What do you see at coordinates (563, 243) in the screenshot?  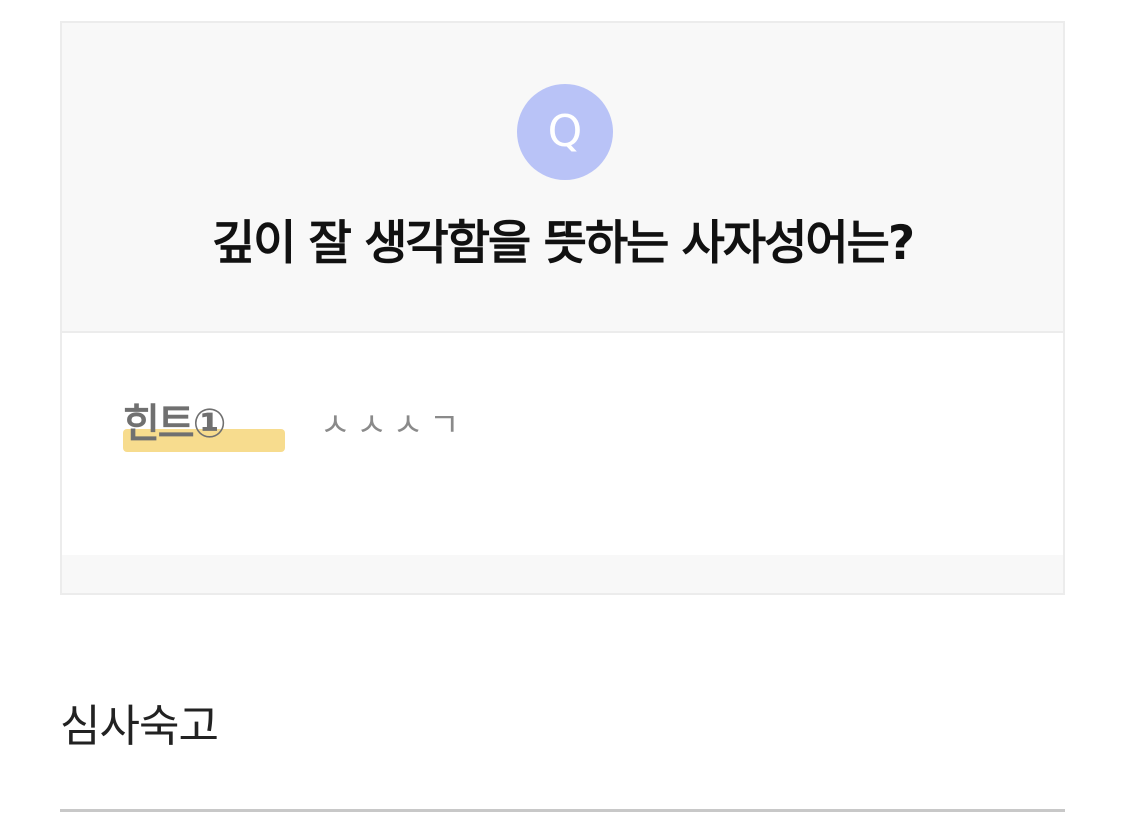 I see `question-text: 깊이 잘 생각함을 뜻하는 사자성어는?` at bounding box center [563, 243].